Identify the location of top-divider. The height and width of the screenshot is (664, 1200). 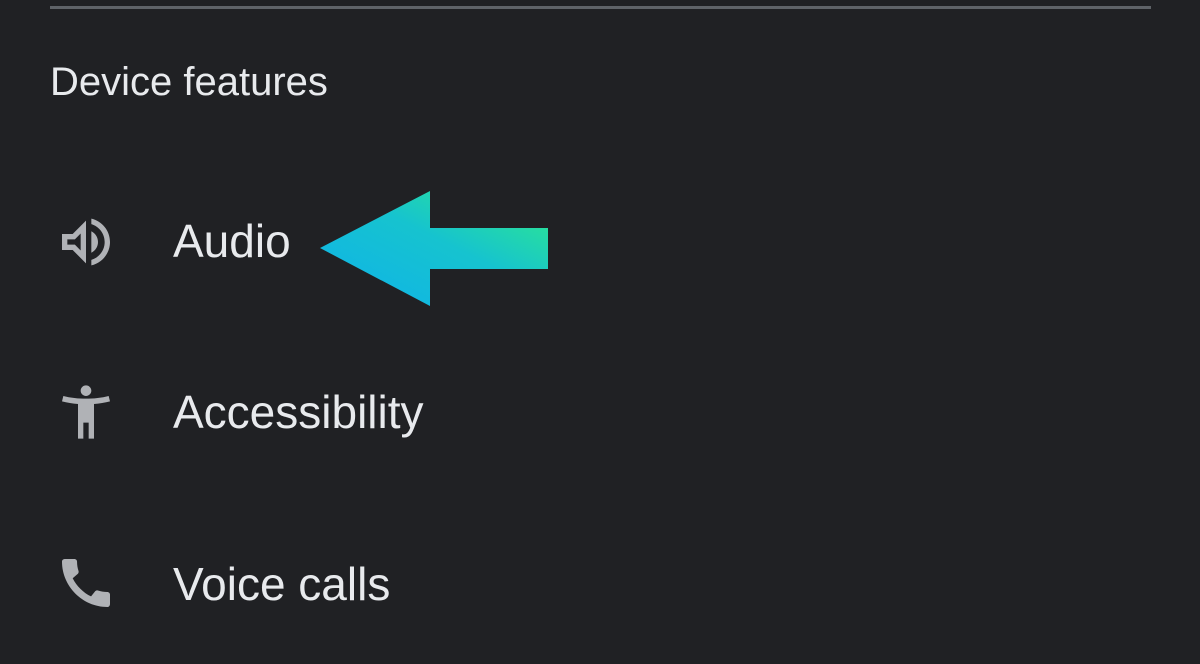
(600, 7).